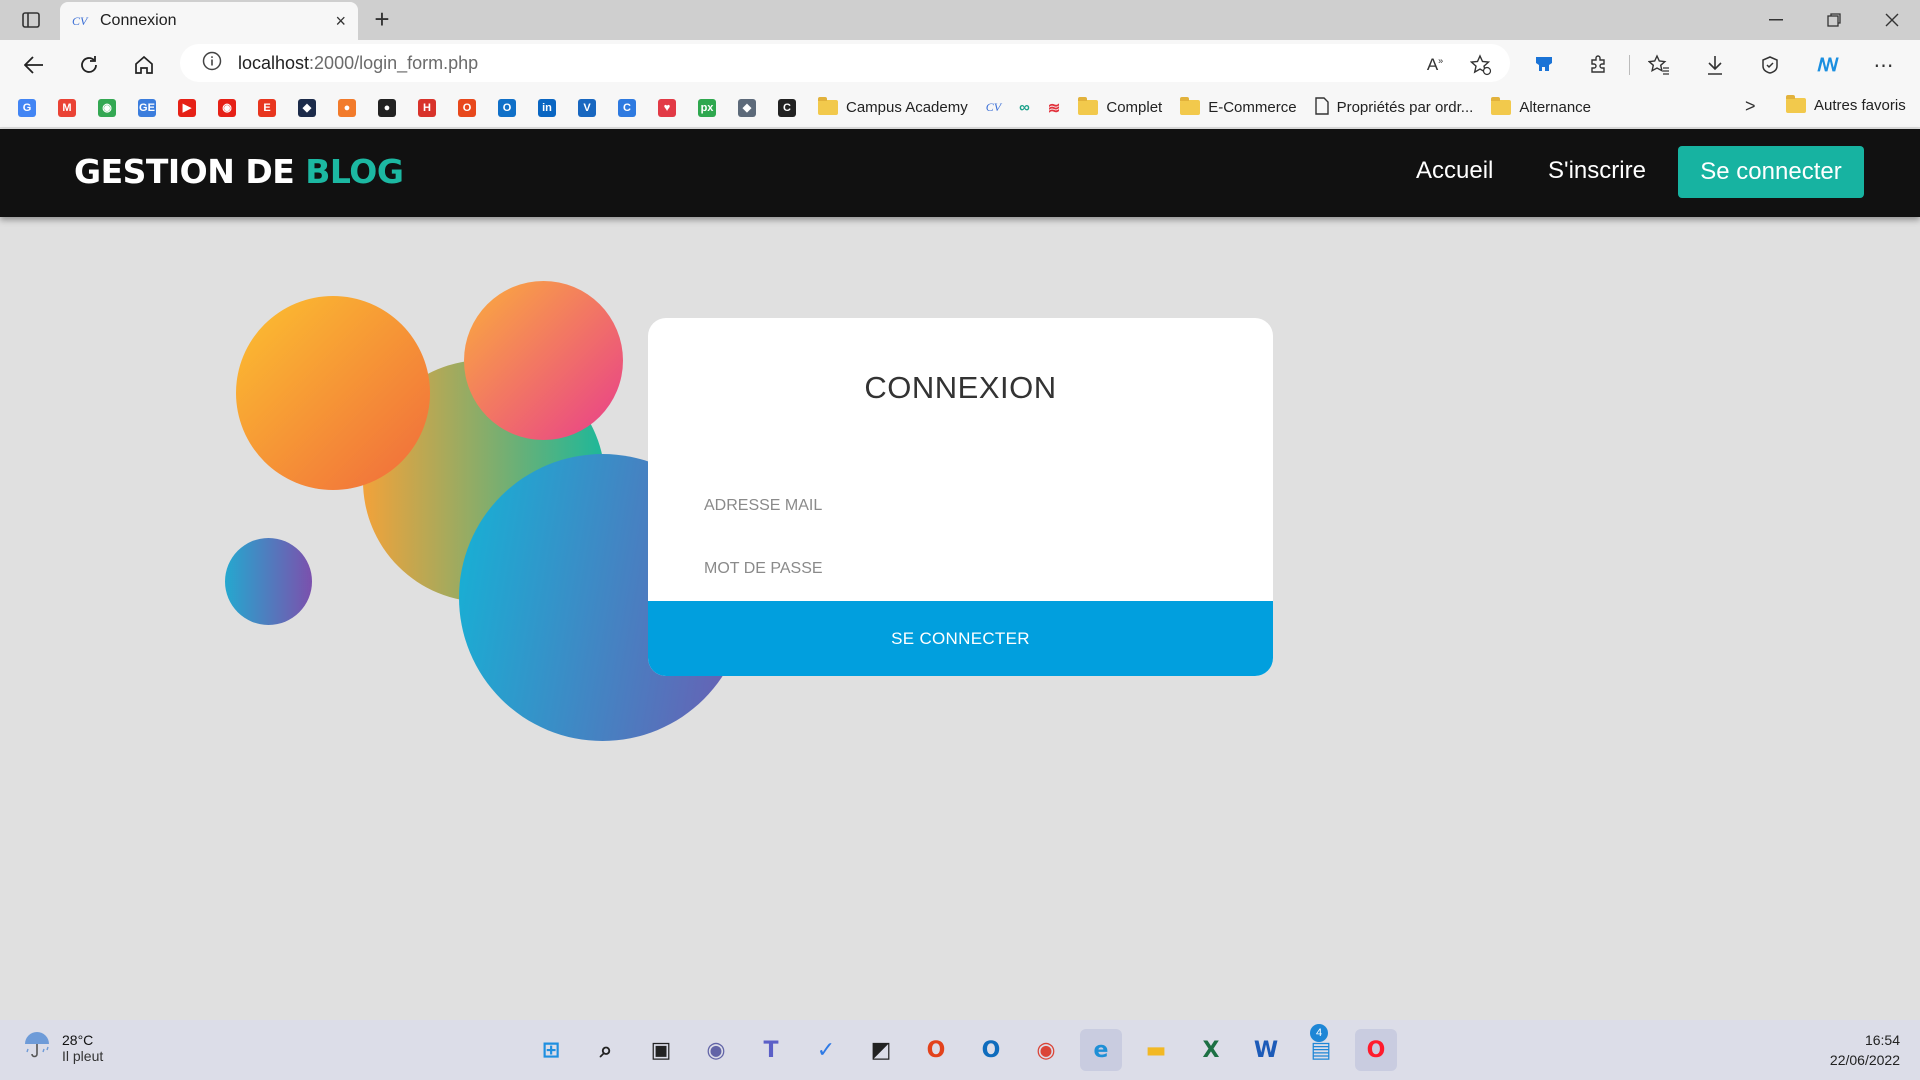  Describe the element at coordinates (707, 107) in the screenshot. I see `bookmark-px: px` at that location.